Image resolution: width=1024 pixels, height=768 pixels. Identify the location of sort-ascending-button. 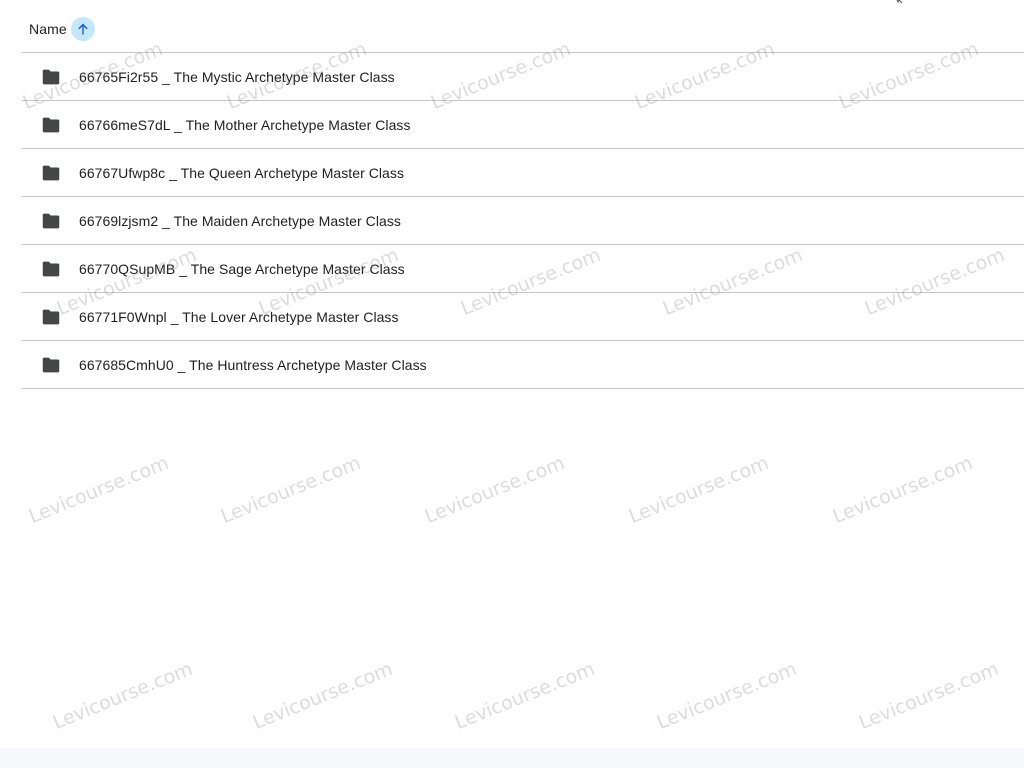
(82, 29).